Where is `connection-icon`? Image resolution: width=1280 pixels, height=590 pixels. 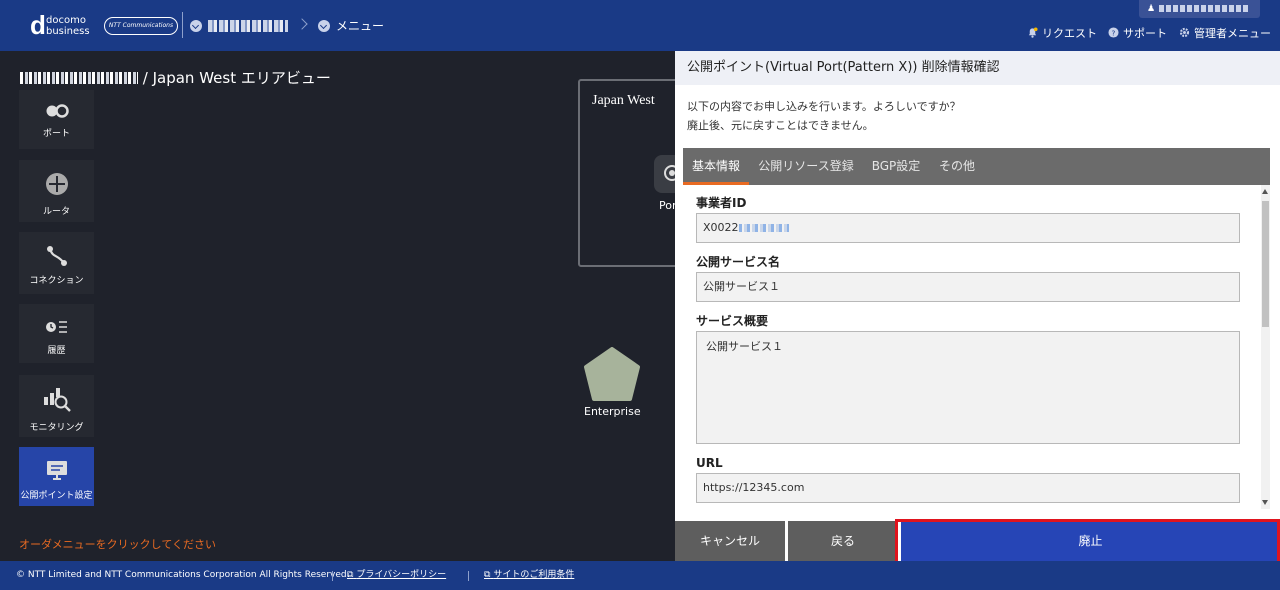 connection-icon is located at coordinates (57, 256).